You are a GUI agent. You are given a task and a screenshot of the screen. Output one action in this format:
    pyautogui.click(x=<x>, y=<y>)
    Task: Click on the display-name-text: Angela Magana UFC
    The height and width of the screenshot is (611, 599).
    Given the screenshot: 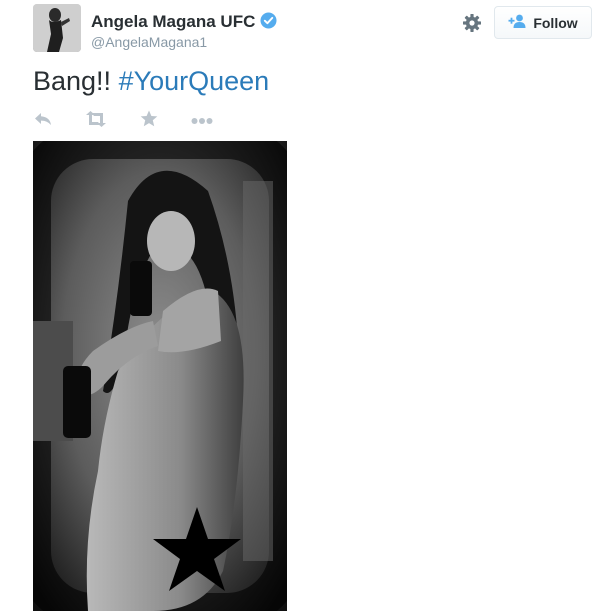 What is the action you would take?
    pyautogui.click(x=173, y=21)
    